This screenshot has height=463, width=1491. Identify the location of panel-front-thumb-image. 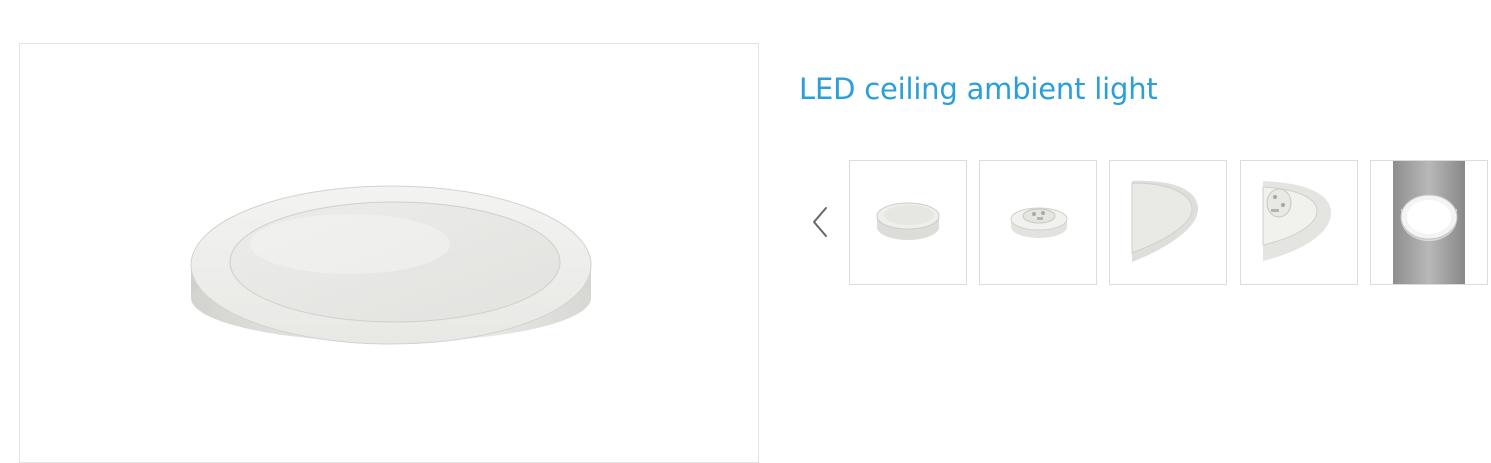
(908, 221).